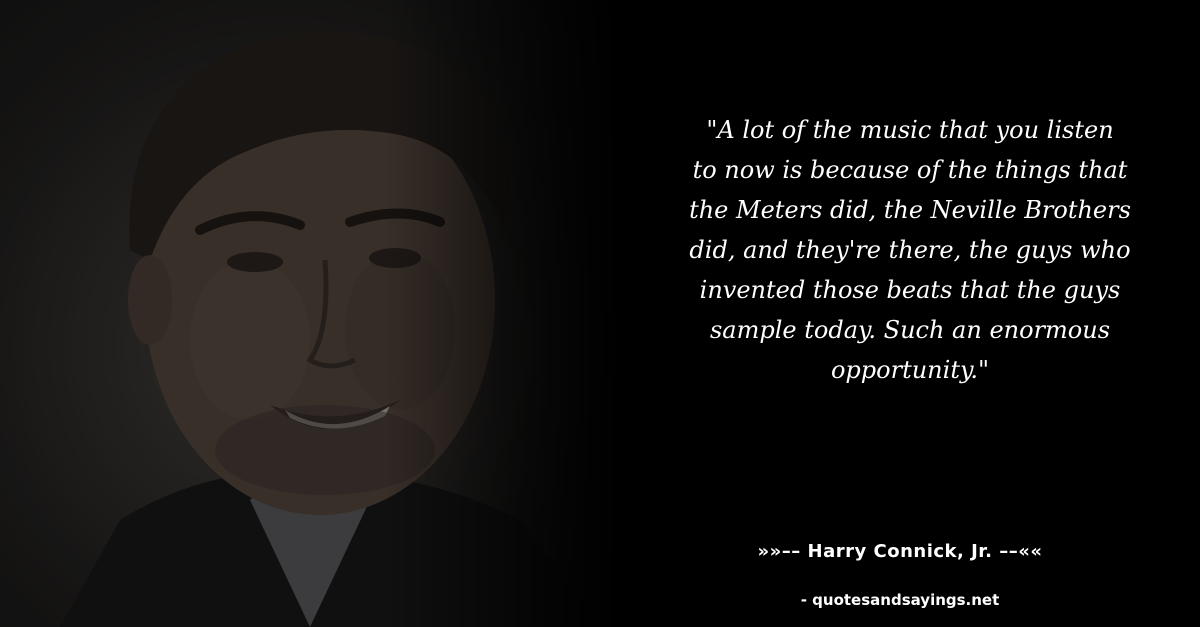  Describe the element at coordinates (910, 330) in the screenshot. I see `quote-line: sample today. Such an enormous` at that location.